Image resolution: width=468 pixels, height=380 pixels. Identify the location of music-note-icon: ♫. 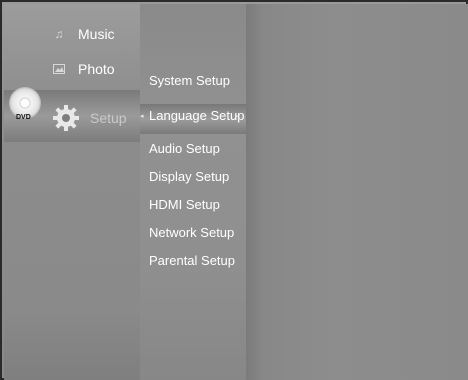
(59, 34).